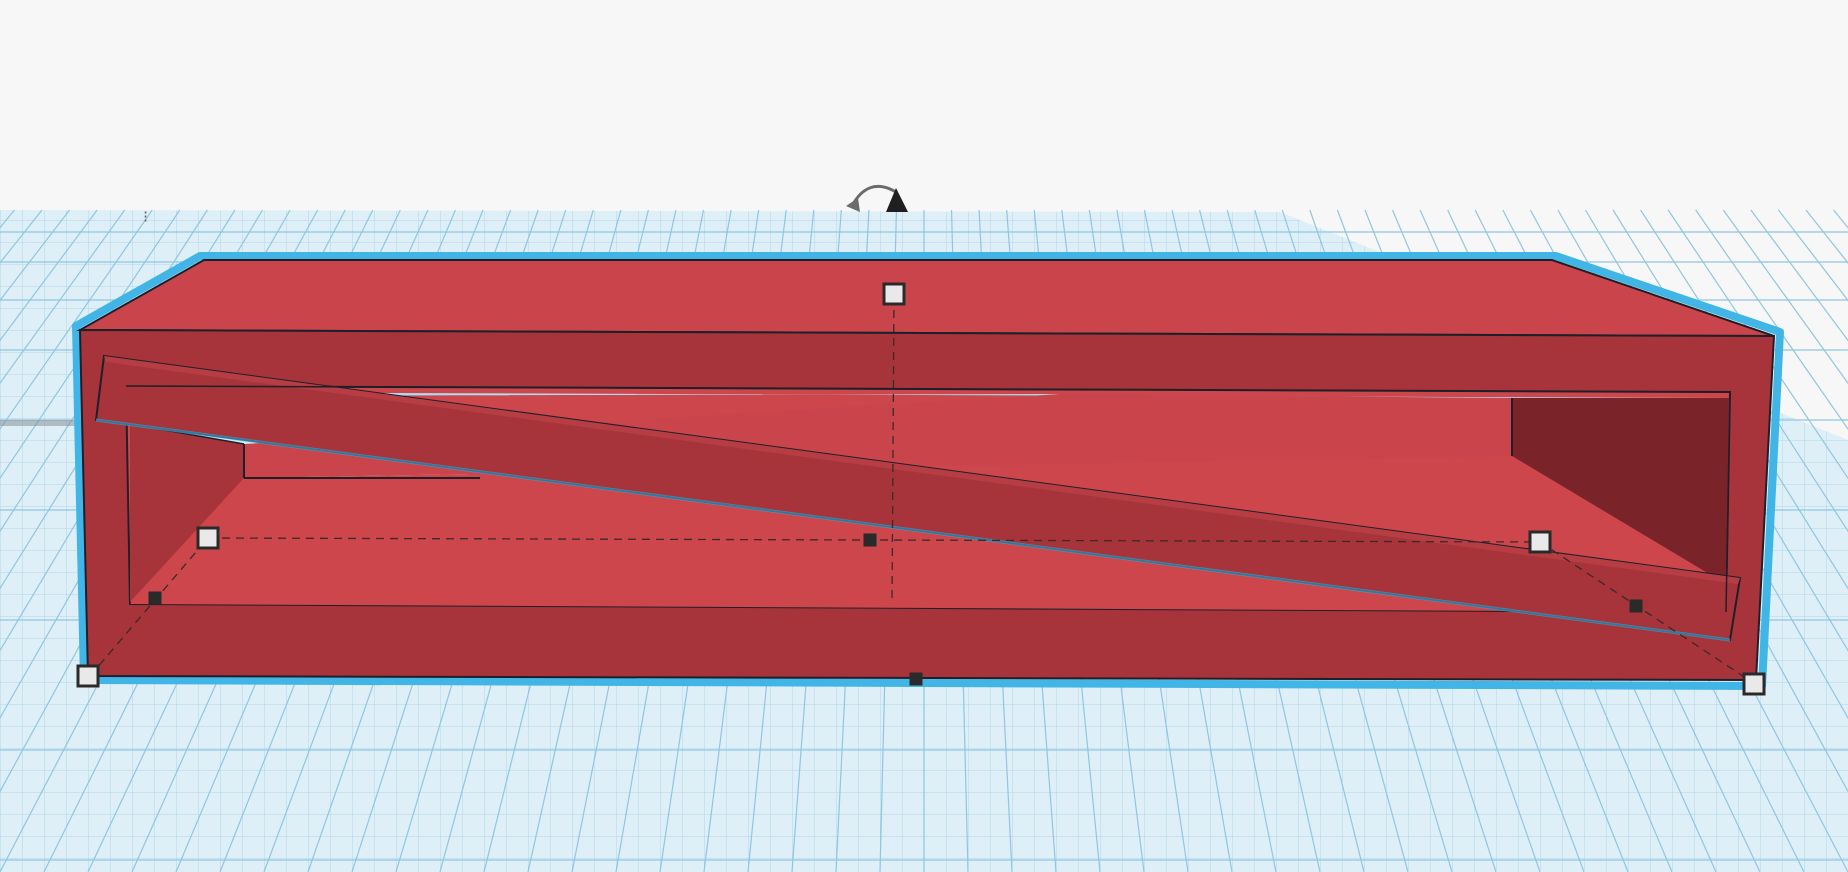 The image size is (1848, 872). I want to click on corner-handle-front-left, so click(88, 676).